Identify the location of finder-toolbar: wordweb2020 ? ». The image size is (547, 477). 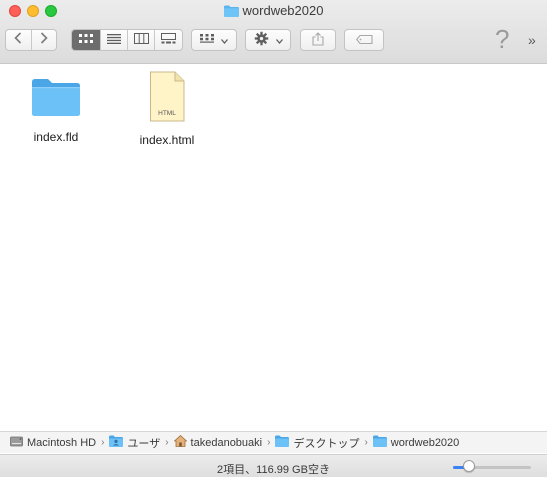
(273, 32).